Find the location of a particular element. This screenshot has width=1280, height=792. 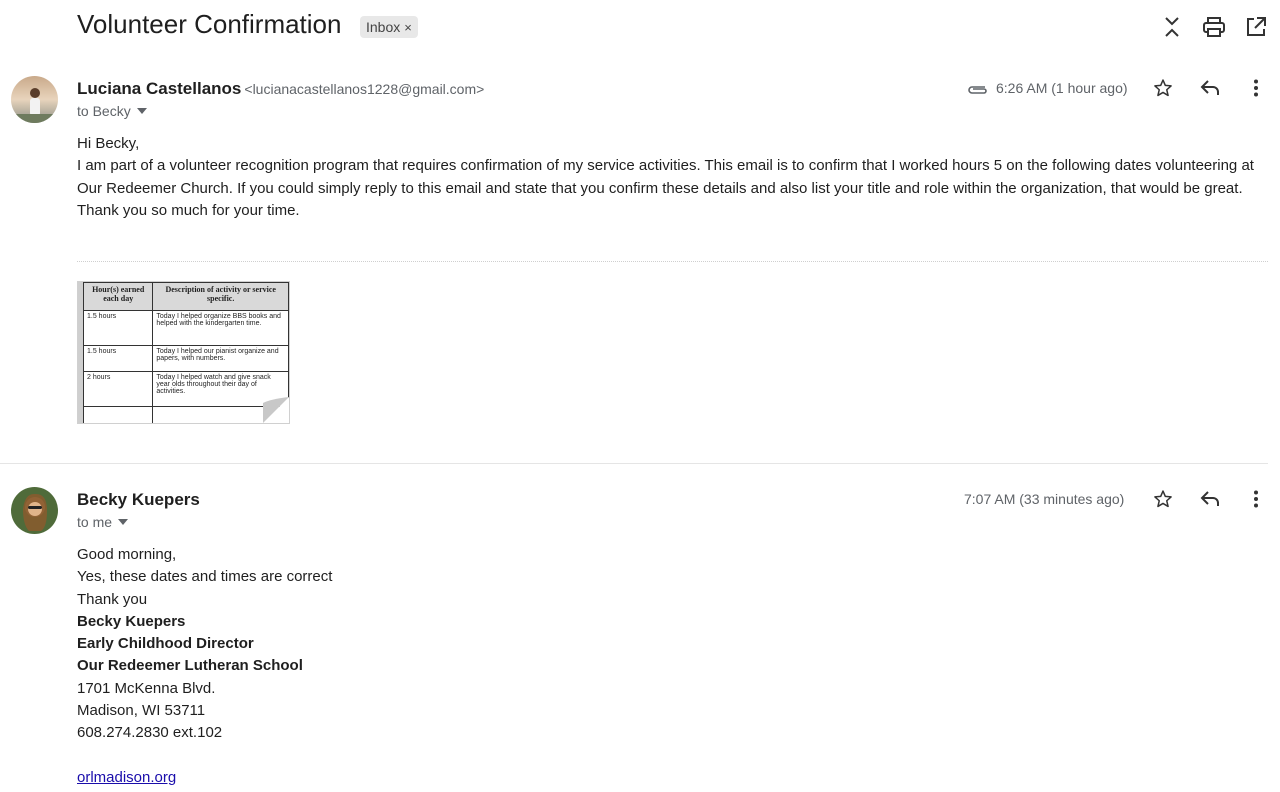

body-line: Yes, these dates and times are correct is located at coordinates (205, 577).